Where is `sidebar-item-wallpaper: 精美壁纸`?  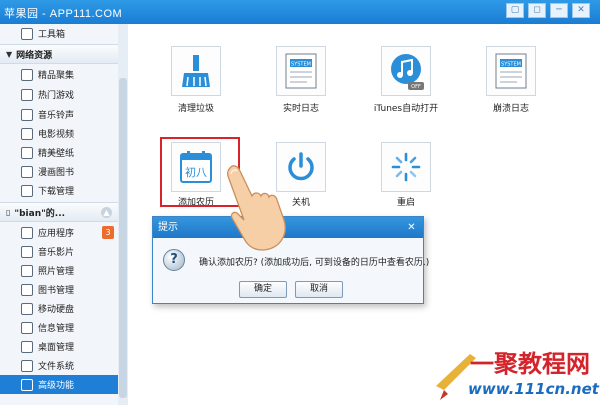
sidebar-item-wallpaper: 精美壁纸 is located at coordinates (59, 152).